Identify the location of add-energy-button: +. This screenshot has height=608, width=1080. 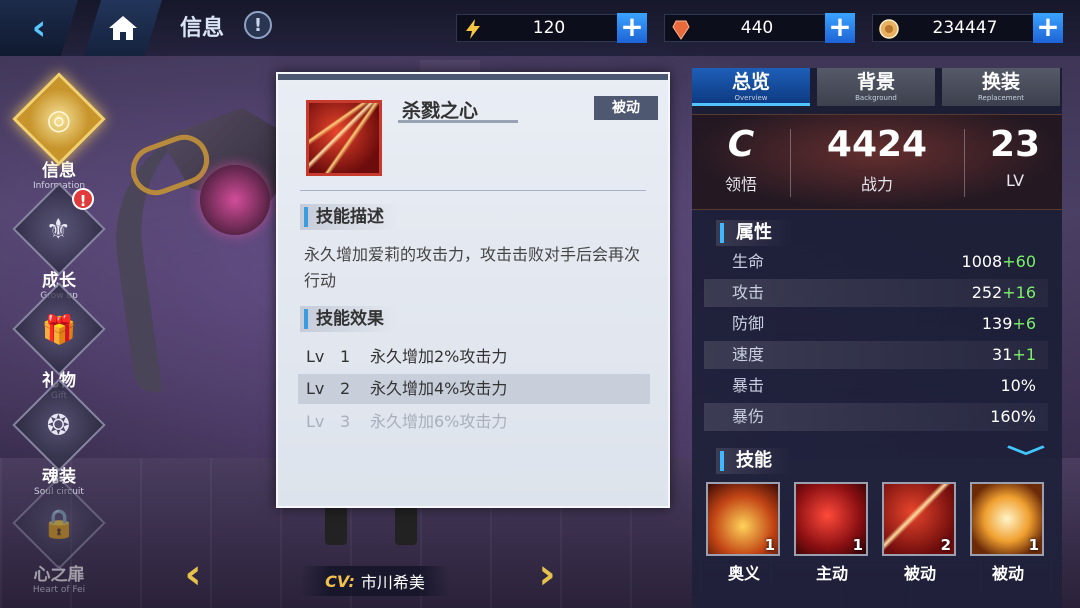
(632, 28).